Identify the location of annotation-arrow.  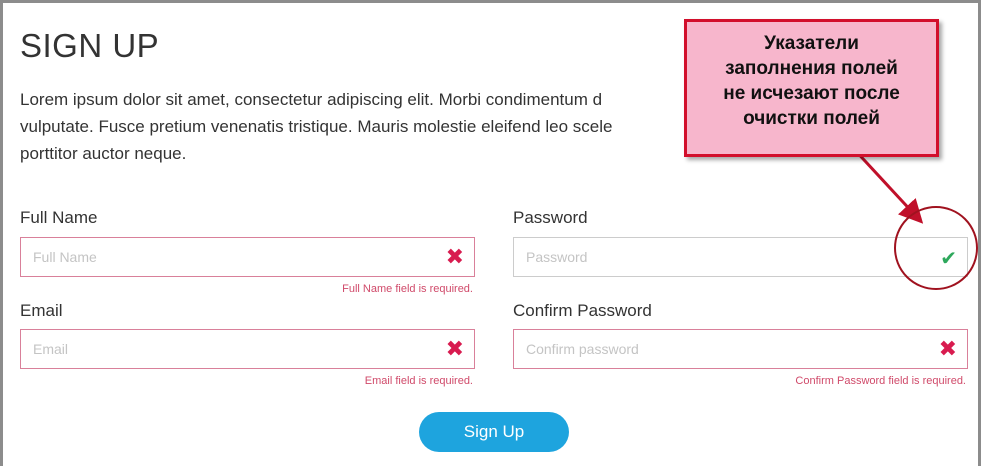
(887, 185).